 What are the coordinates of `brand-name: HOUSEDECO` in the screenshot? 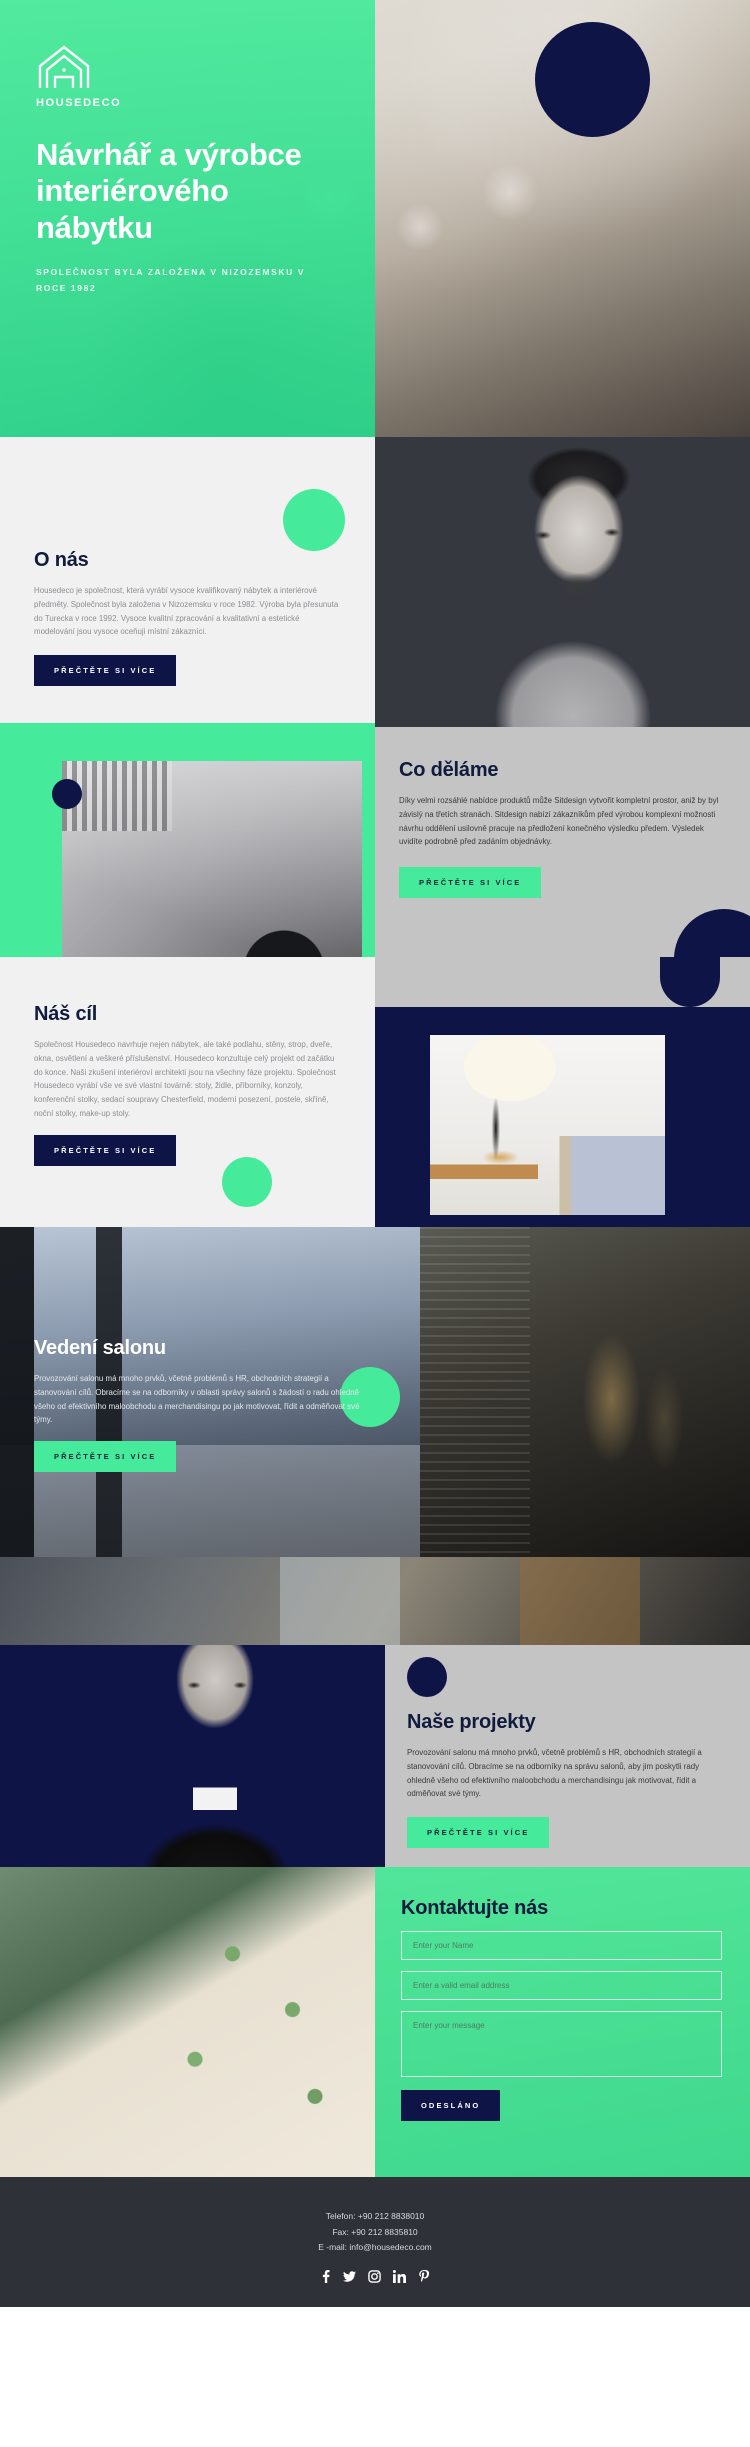 It's located at (79, 103).